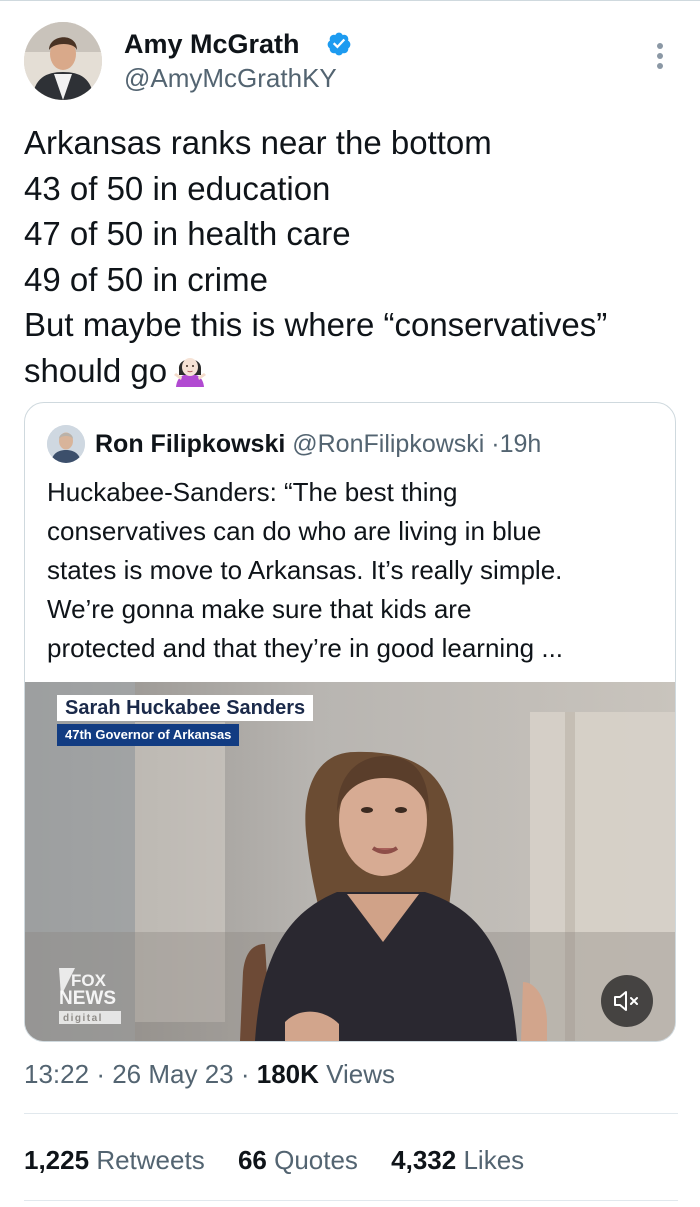 The image size is (700, 1207). What do you see at coordinates (521, 444) in the screenshot?
I see `quoted-time: 19h` at bounding box center [521, 444].